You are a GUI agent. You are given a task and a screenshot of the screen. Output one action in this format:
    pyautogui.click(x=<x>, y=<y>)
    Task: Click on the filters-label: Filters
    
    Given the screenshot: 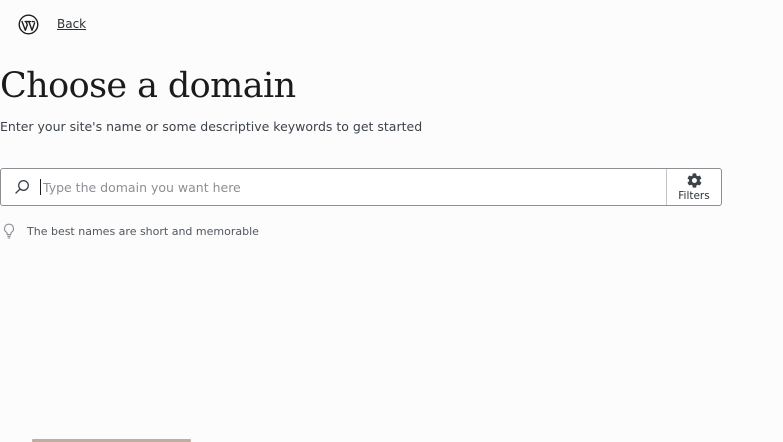 What is the action you would take?
    pyautogui.click(x=694, y=196)
    